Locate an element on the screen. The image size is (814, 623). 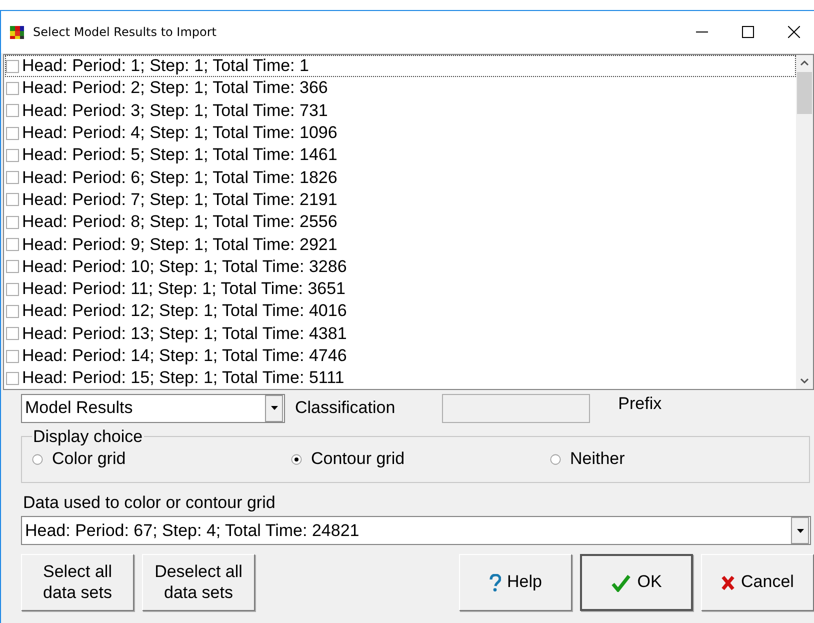
data-set-item: Head: Period: 6; Step: 1; Total Time: 1826 is located at coordinates (400, 177).